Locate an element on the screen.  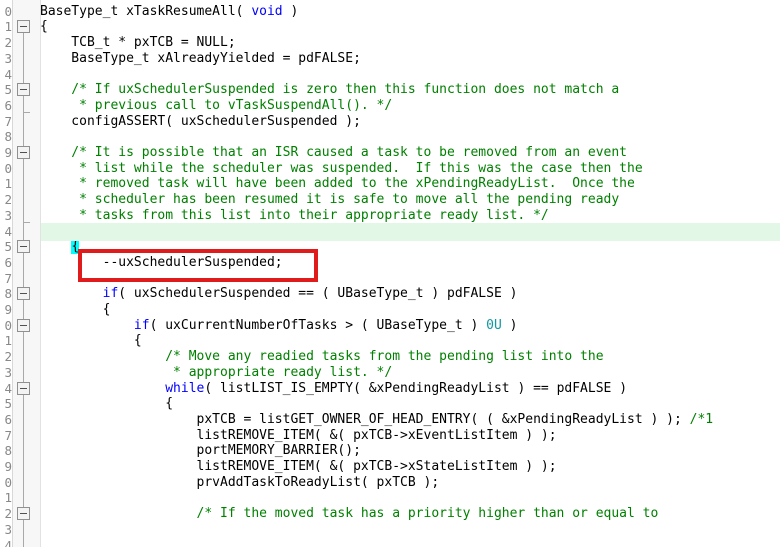
code-token: BaseType_t xAlreadyYielded = pdFALSE; is located at coordinates (200, 58).